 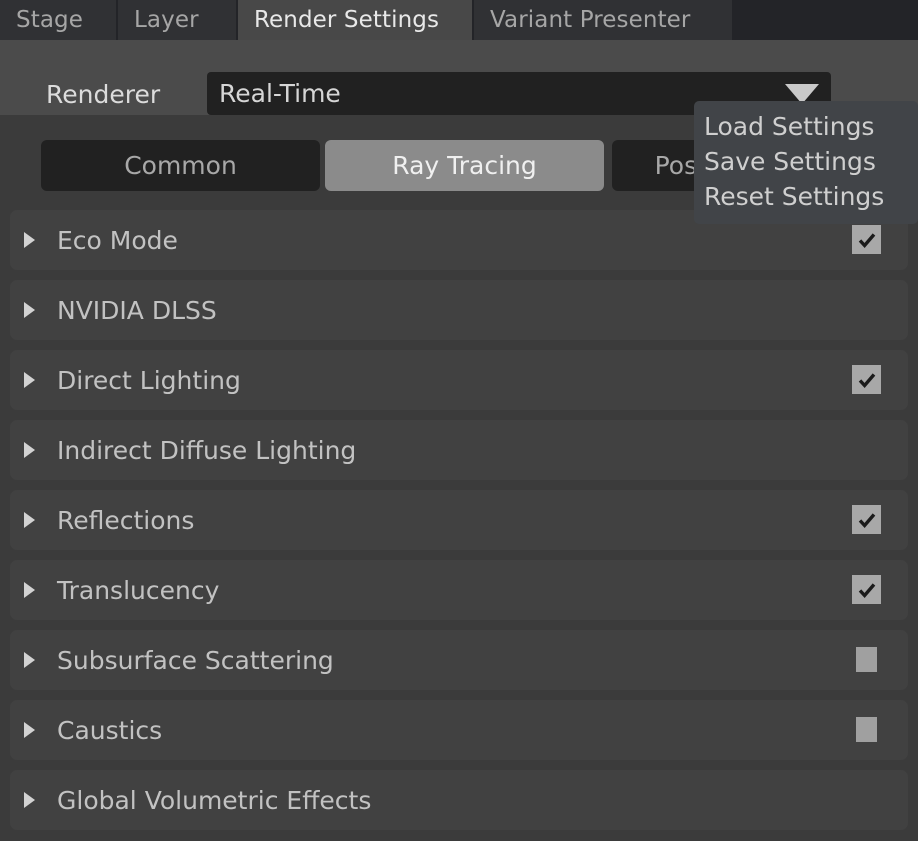 I want to click on tab-layer-label: Layer, so click(x=166, y=20).